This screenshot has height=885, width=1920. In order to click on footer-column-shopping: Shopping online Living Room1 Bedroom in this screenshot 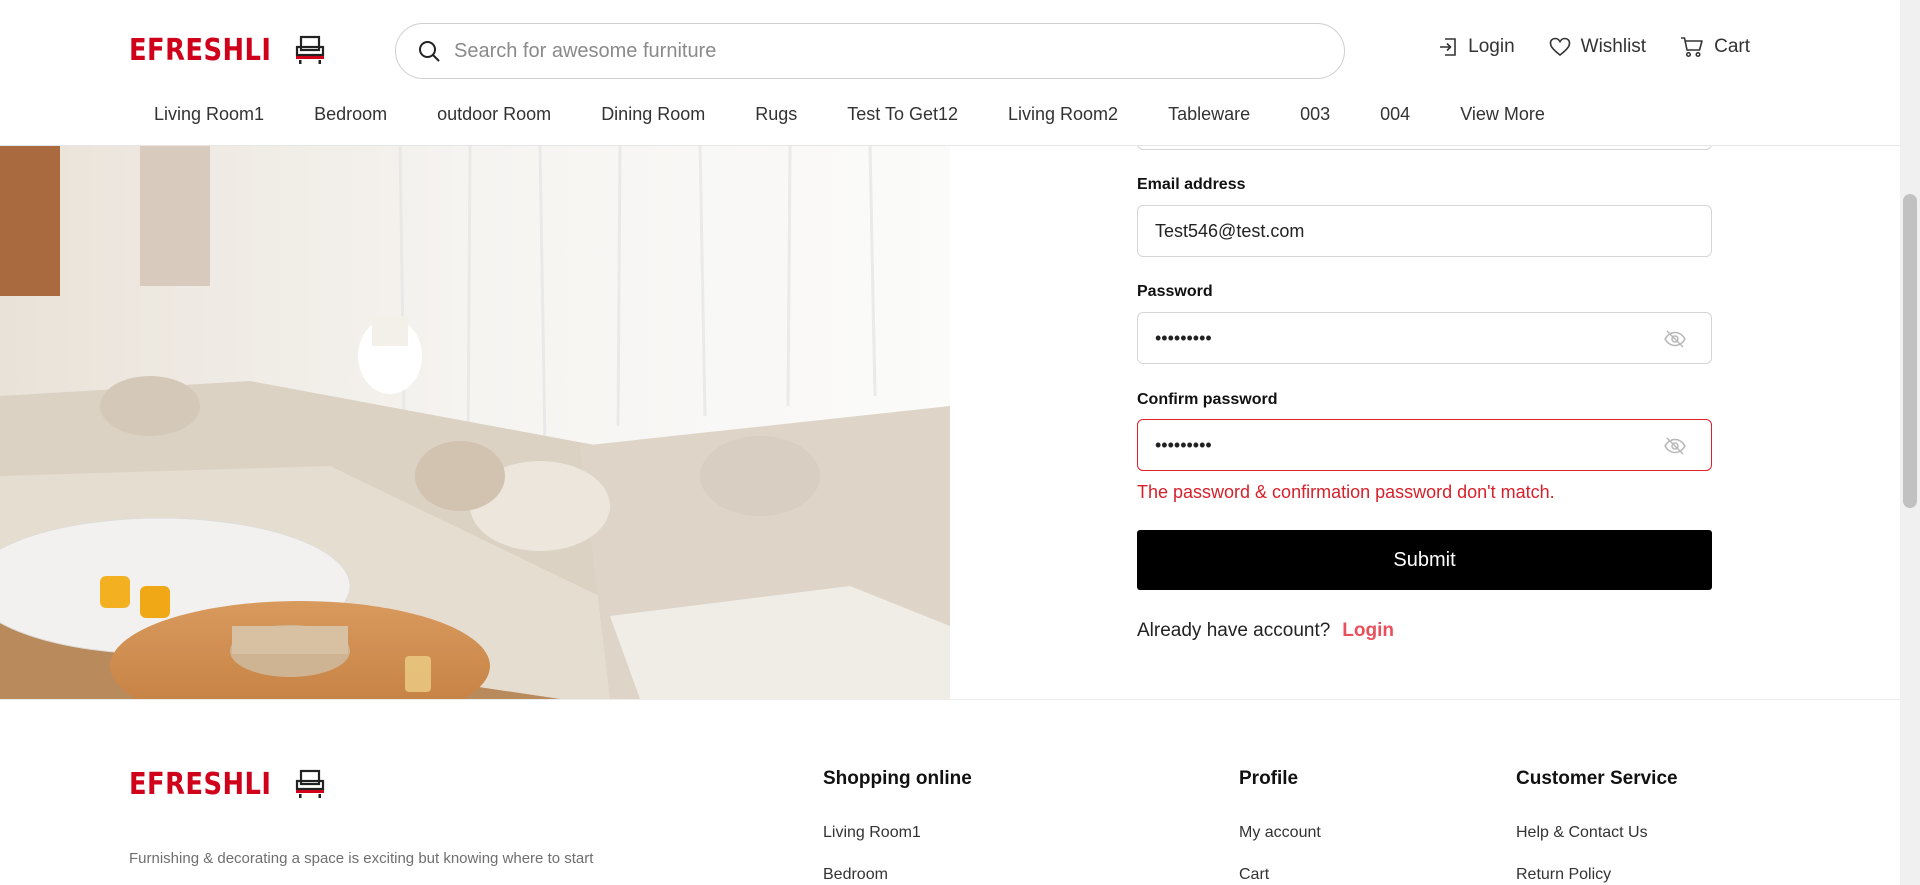, I will do `click(897, 826)`.